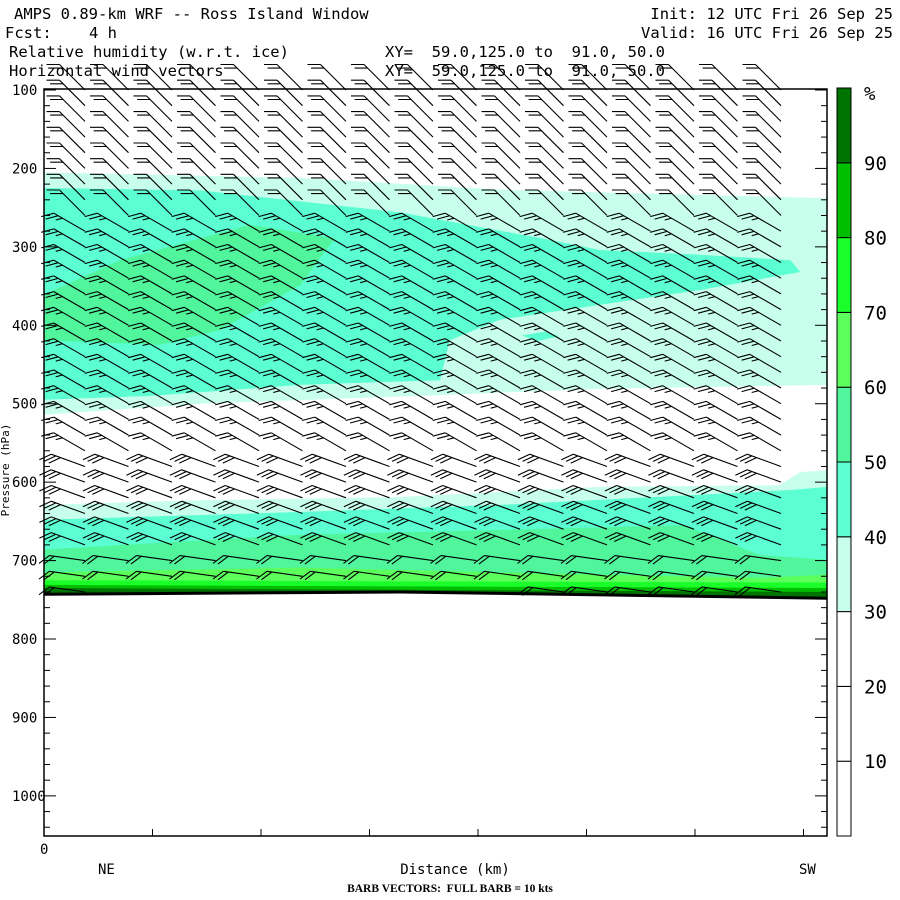 Image resolution: width=900 pixels, height=900 pixels. Describe the element at coordinates (861, 460) in the screenshot. I see `colorbar: 10 20 30 40 50 60 70 80 90%` at that location.